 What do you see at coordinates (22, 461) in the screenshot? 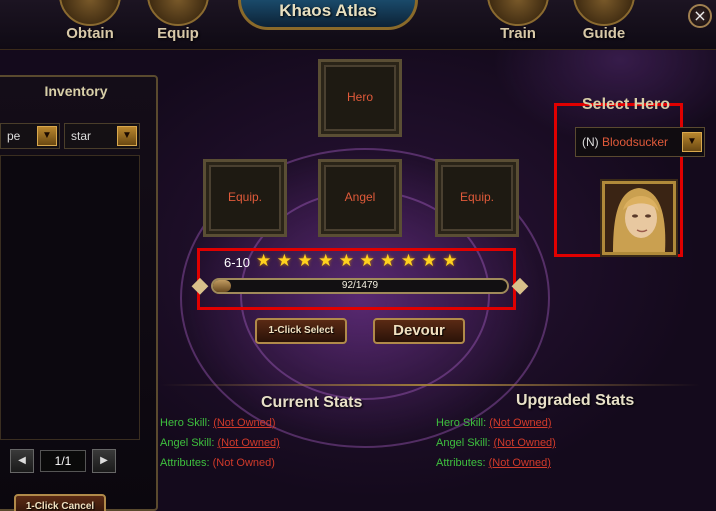
I see `prev-page-icon: ◀` at bounding box center [22, 461].